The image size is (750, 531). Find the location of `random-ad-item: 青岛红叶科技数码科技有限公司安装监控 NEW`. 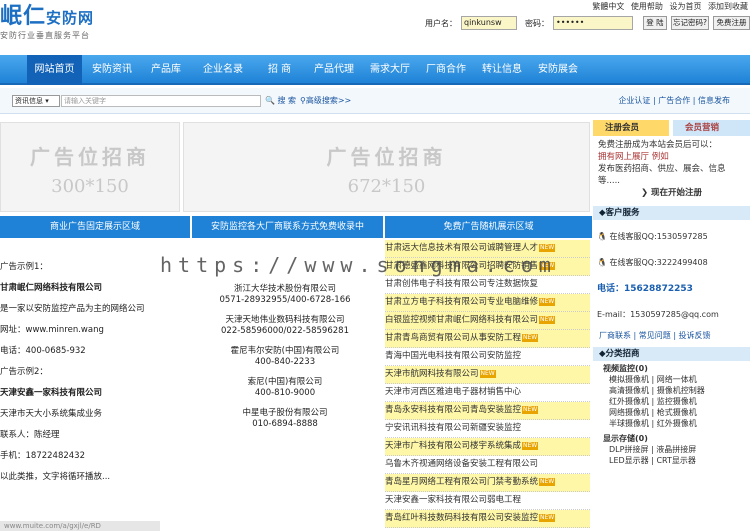

random-ad-item: 青岛红叶科技数码科技有限公司安装监控 NEW is located at coordinates (487, 519).